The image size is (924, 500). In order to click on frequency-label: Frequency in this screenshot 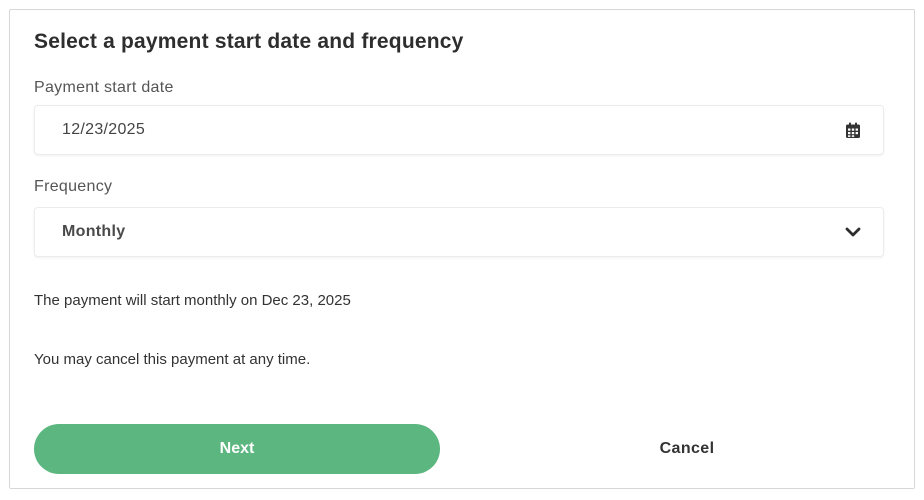, I will do `click(73, 186)`.